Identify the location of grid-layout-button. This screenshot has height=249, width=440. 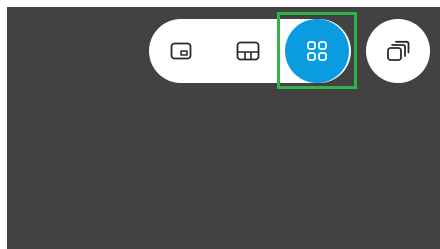
(317, 51).